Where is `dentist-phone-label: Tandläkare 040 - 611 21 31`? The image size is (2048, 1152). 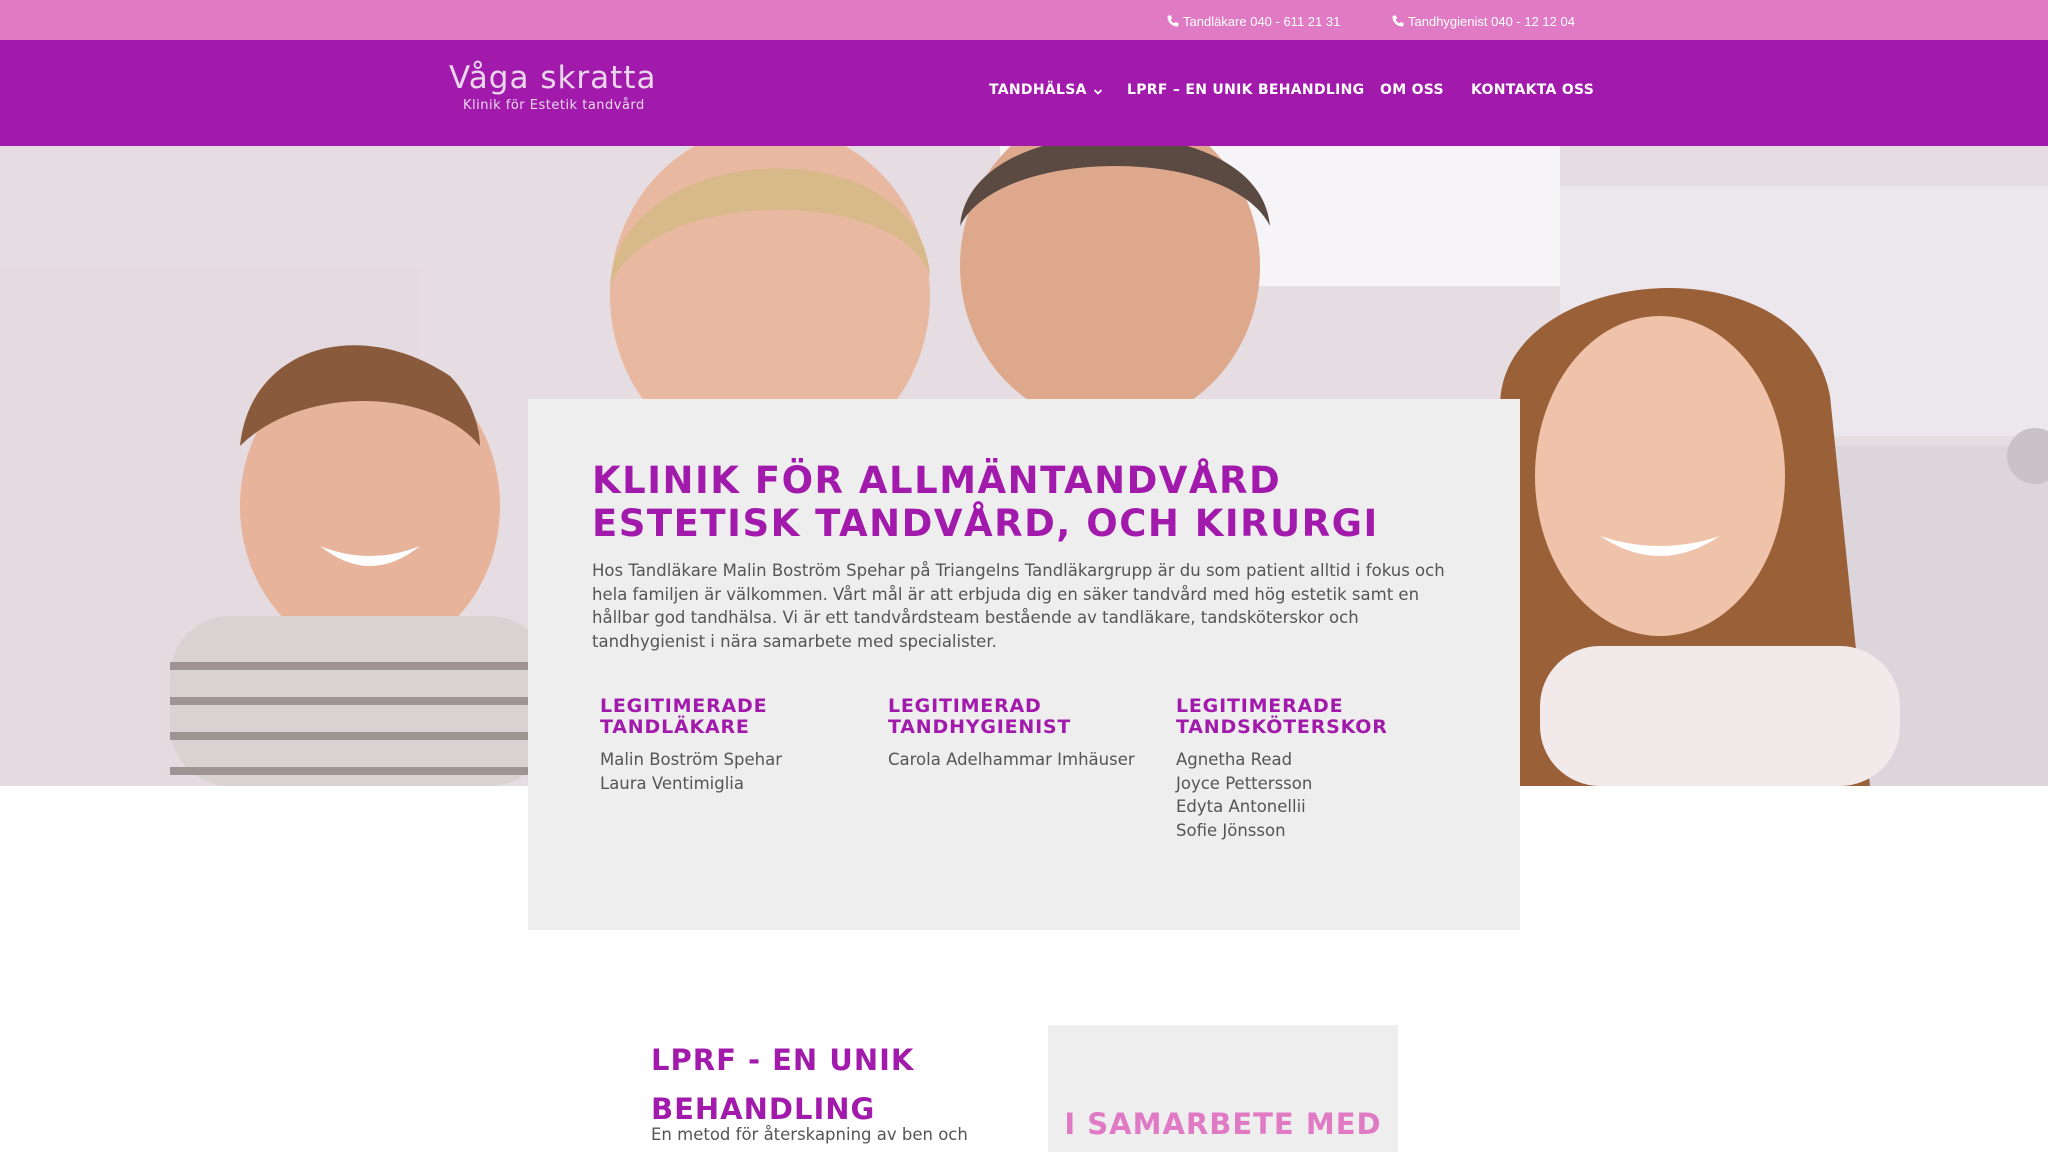
dentist-phone-label: Tandläkare 040 - 611 21 31 is located at coordinates (1262, 21).